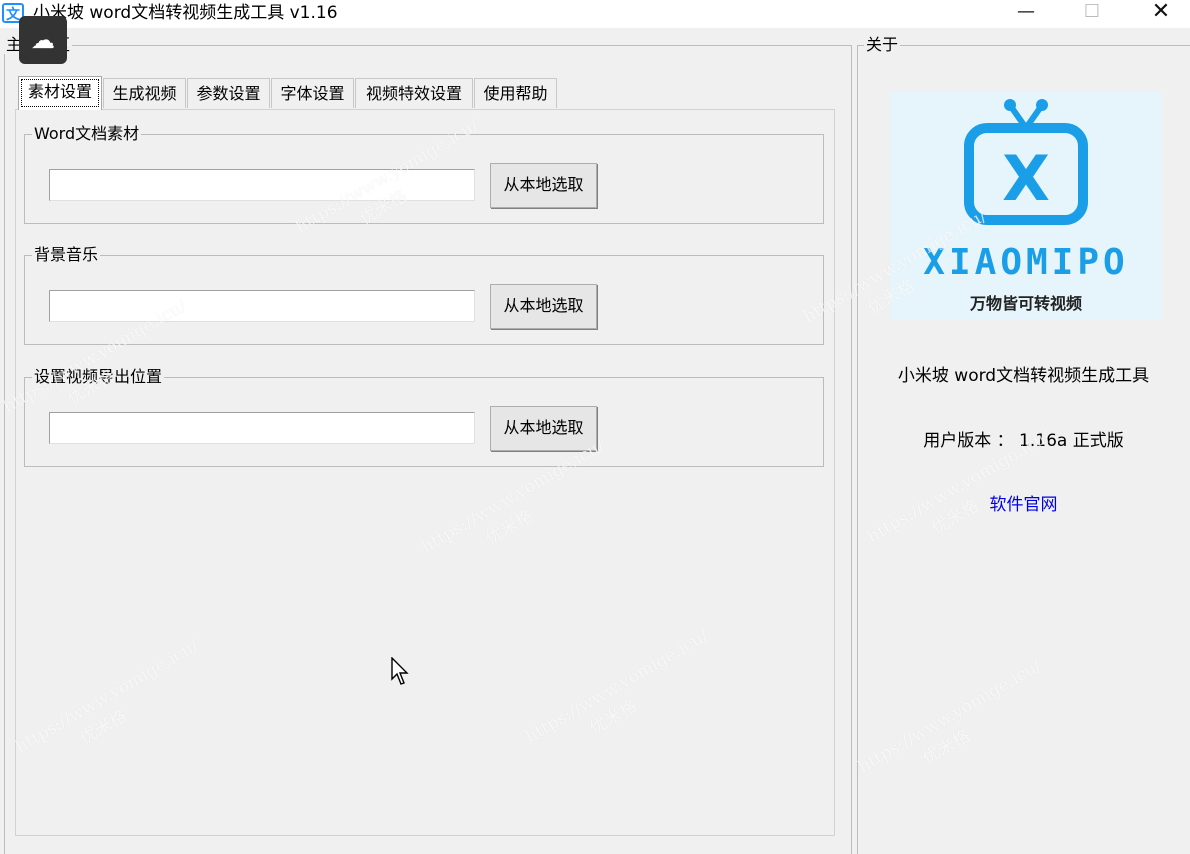 This screenshot has height=854, width=1190. I want to click on tab-help: 使用帮助, so click(515, 93).